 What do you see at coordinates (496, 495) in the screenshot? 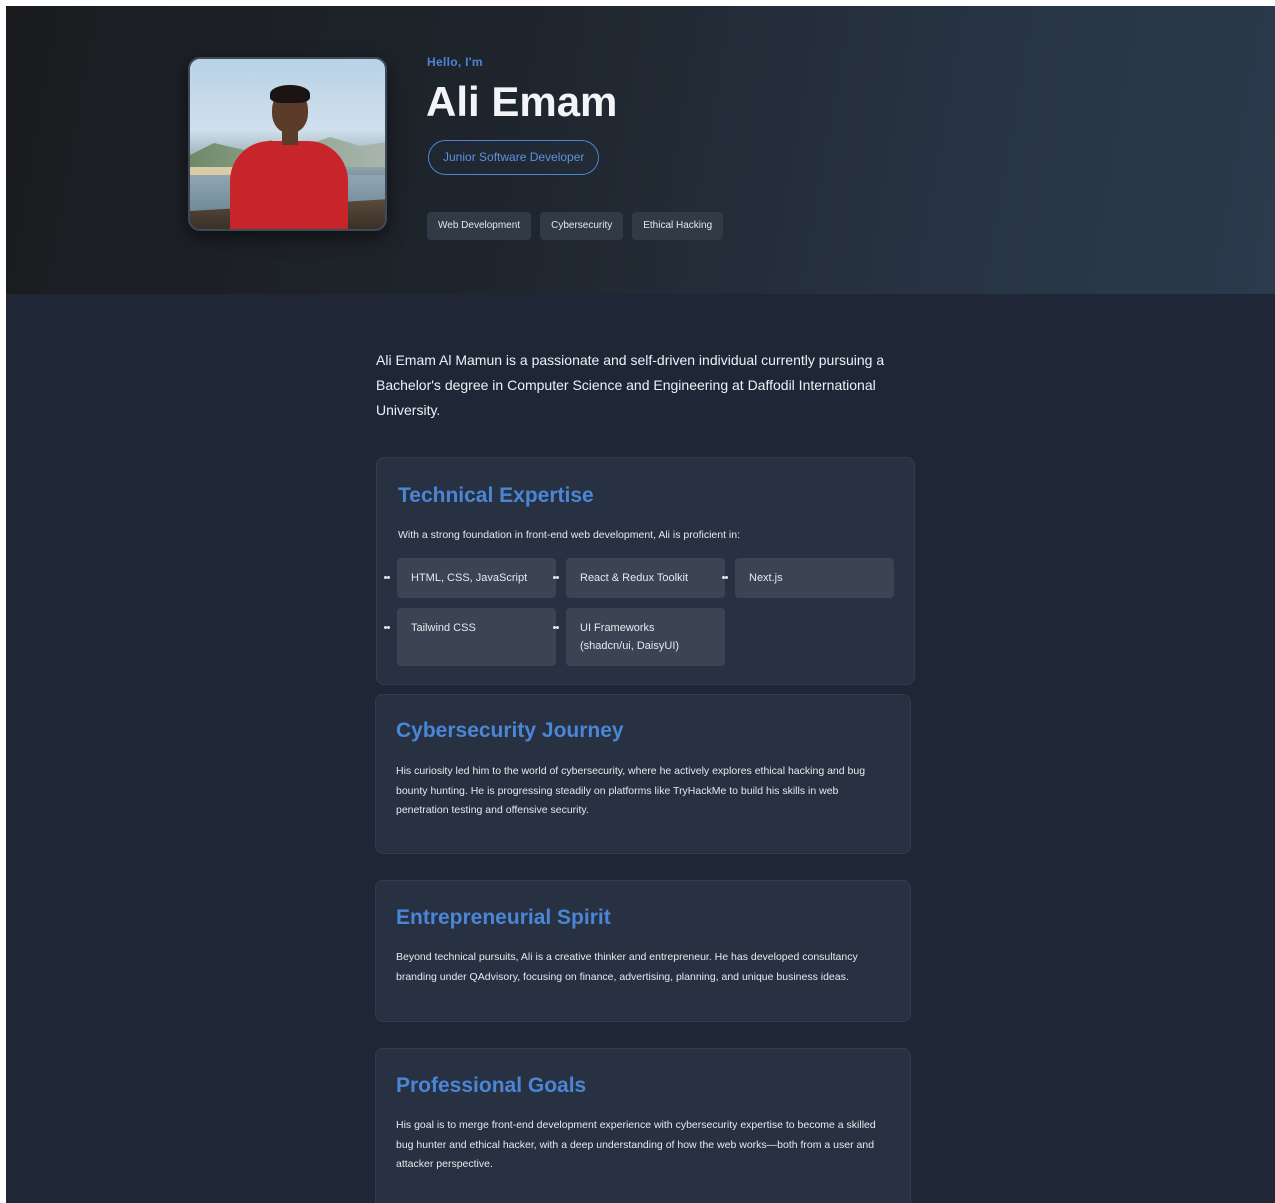
I see `technical-expertise-title: Technical Expertise` at bounding box center [496, 495].